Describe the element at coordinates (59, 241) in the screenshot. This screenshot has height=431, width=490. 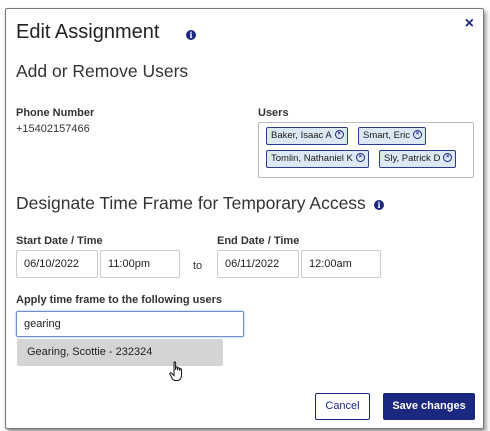
I see `start-date-time-label: Start Date / Time` at that location.